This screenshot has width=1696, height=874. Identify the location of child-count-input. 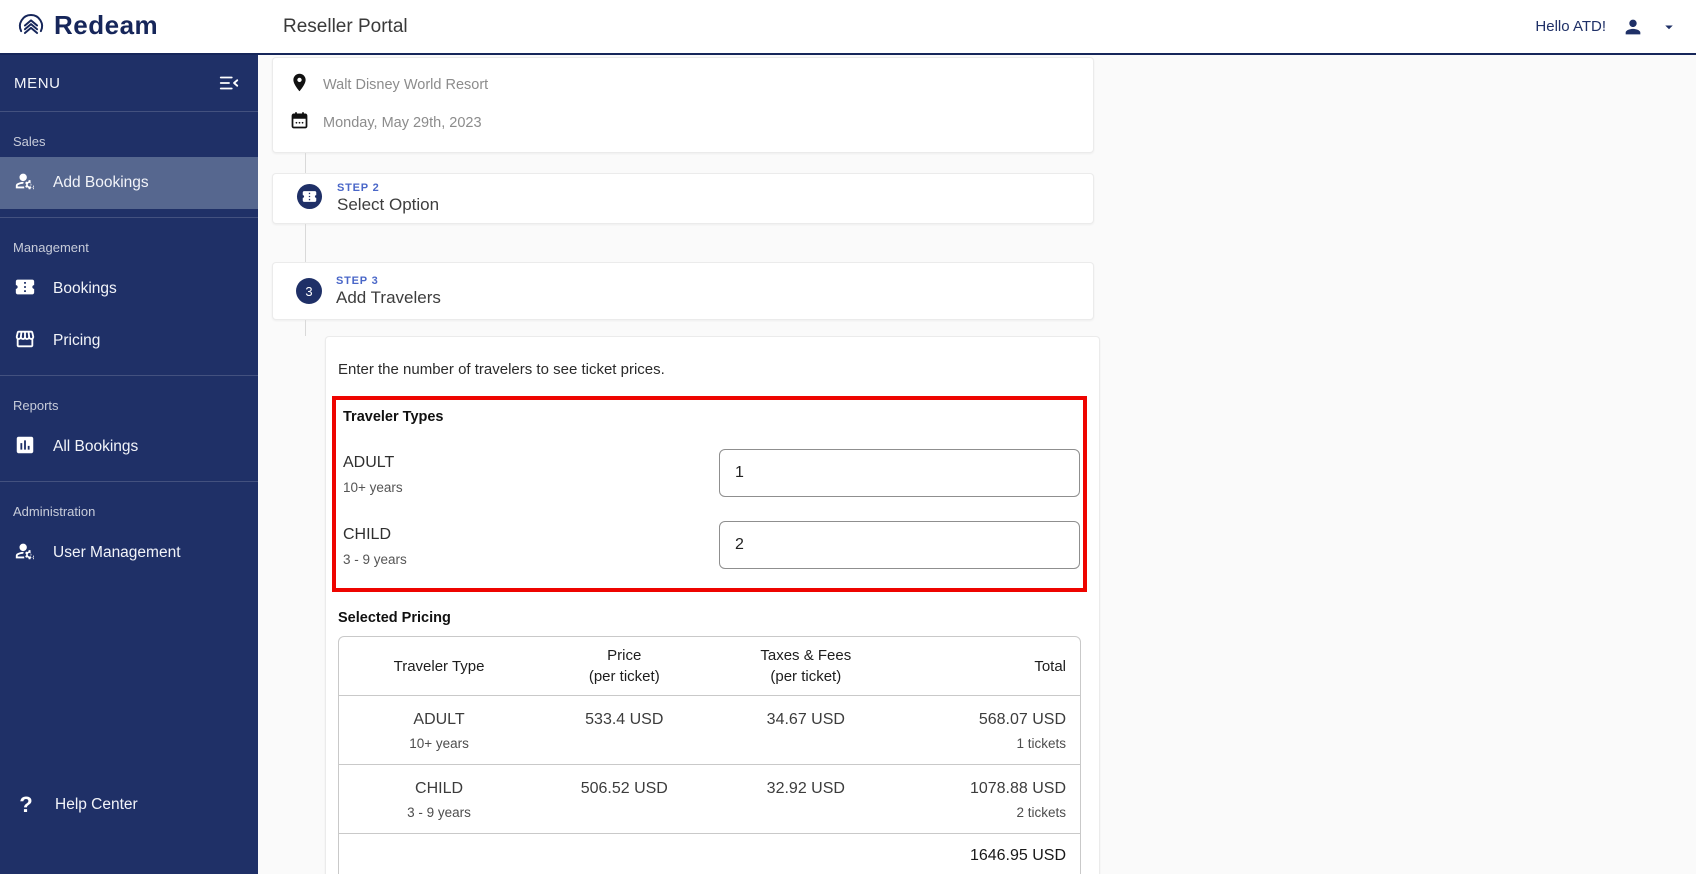
(899, 545).